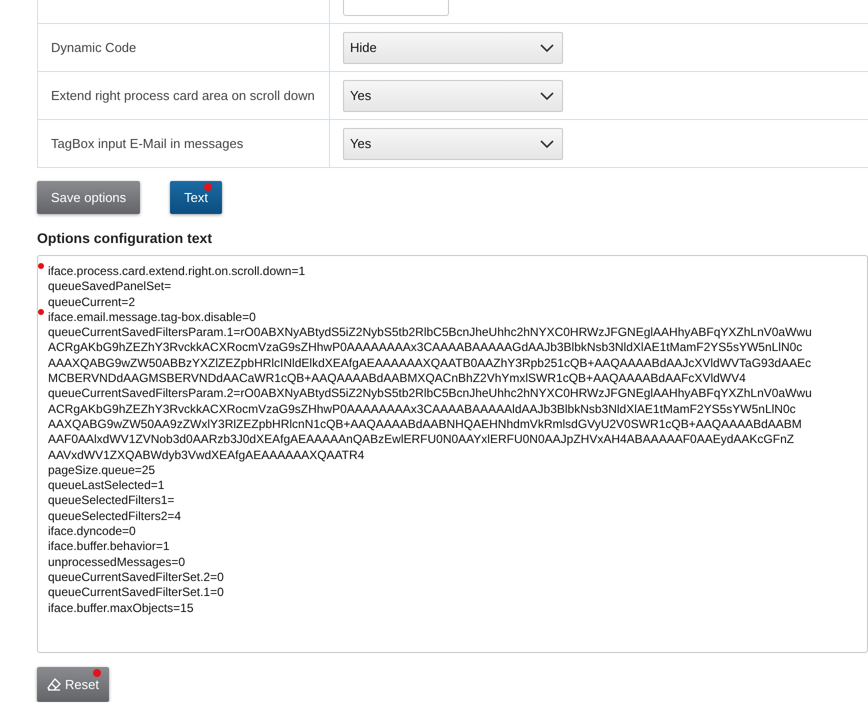 The width and height of the screenshot is (868, 716). Describe the element at coordinates (425, 347) in the screenshot. I see `config-line: ACRgAKbG9hZEZhY3RvckkACXRocmVzaG9sZHhwP0AAAAAAAAx3CAAAABAAAAAGdAAJb3BlbkNsb3NldXlAE1tMamF2YS5sYW5nLlN0c` at that location.